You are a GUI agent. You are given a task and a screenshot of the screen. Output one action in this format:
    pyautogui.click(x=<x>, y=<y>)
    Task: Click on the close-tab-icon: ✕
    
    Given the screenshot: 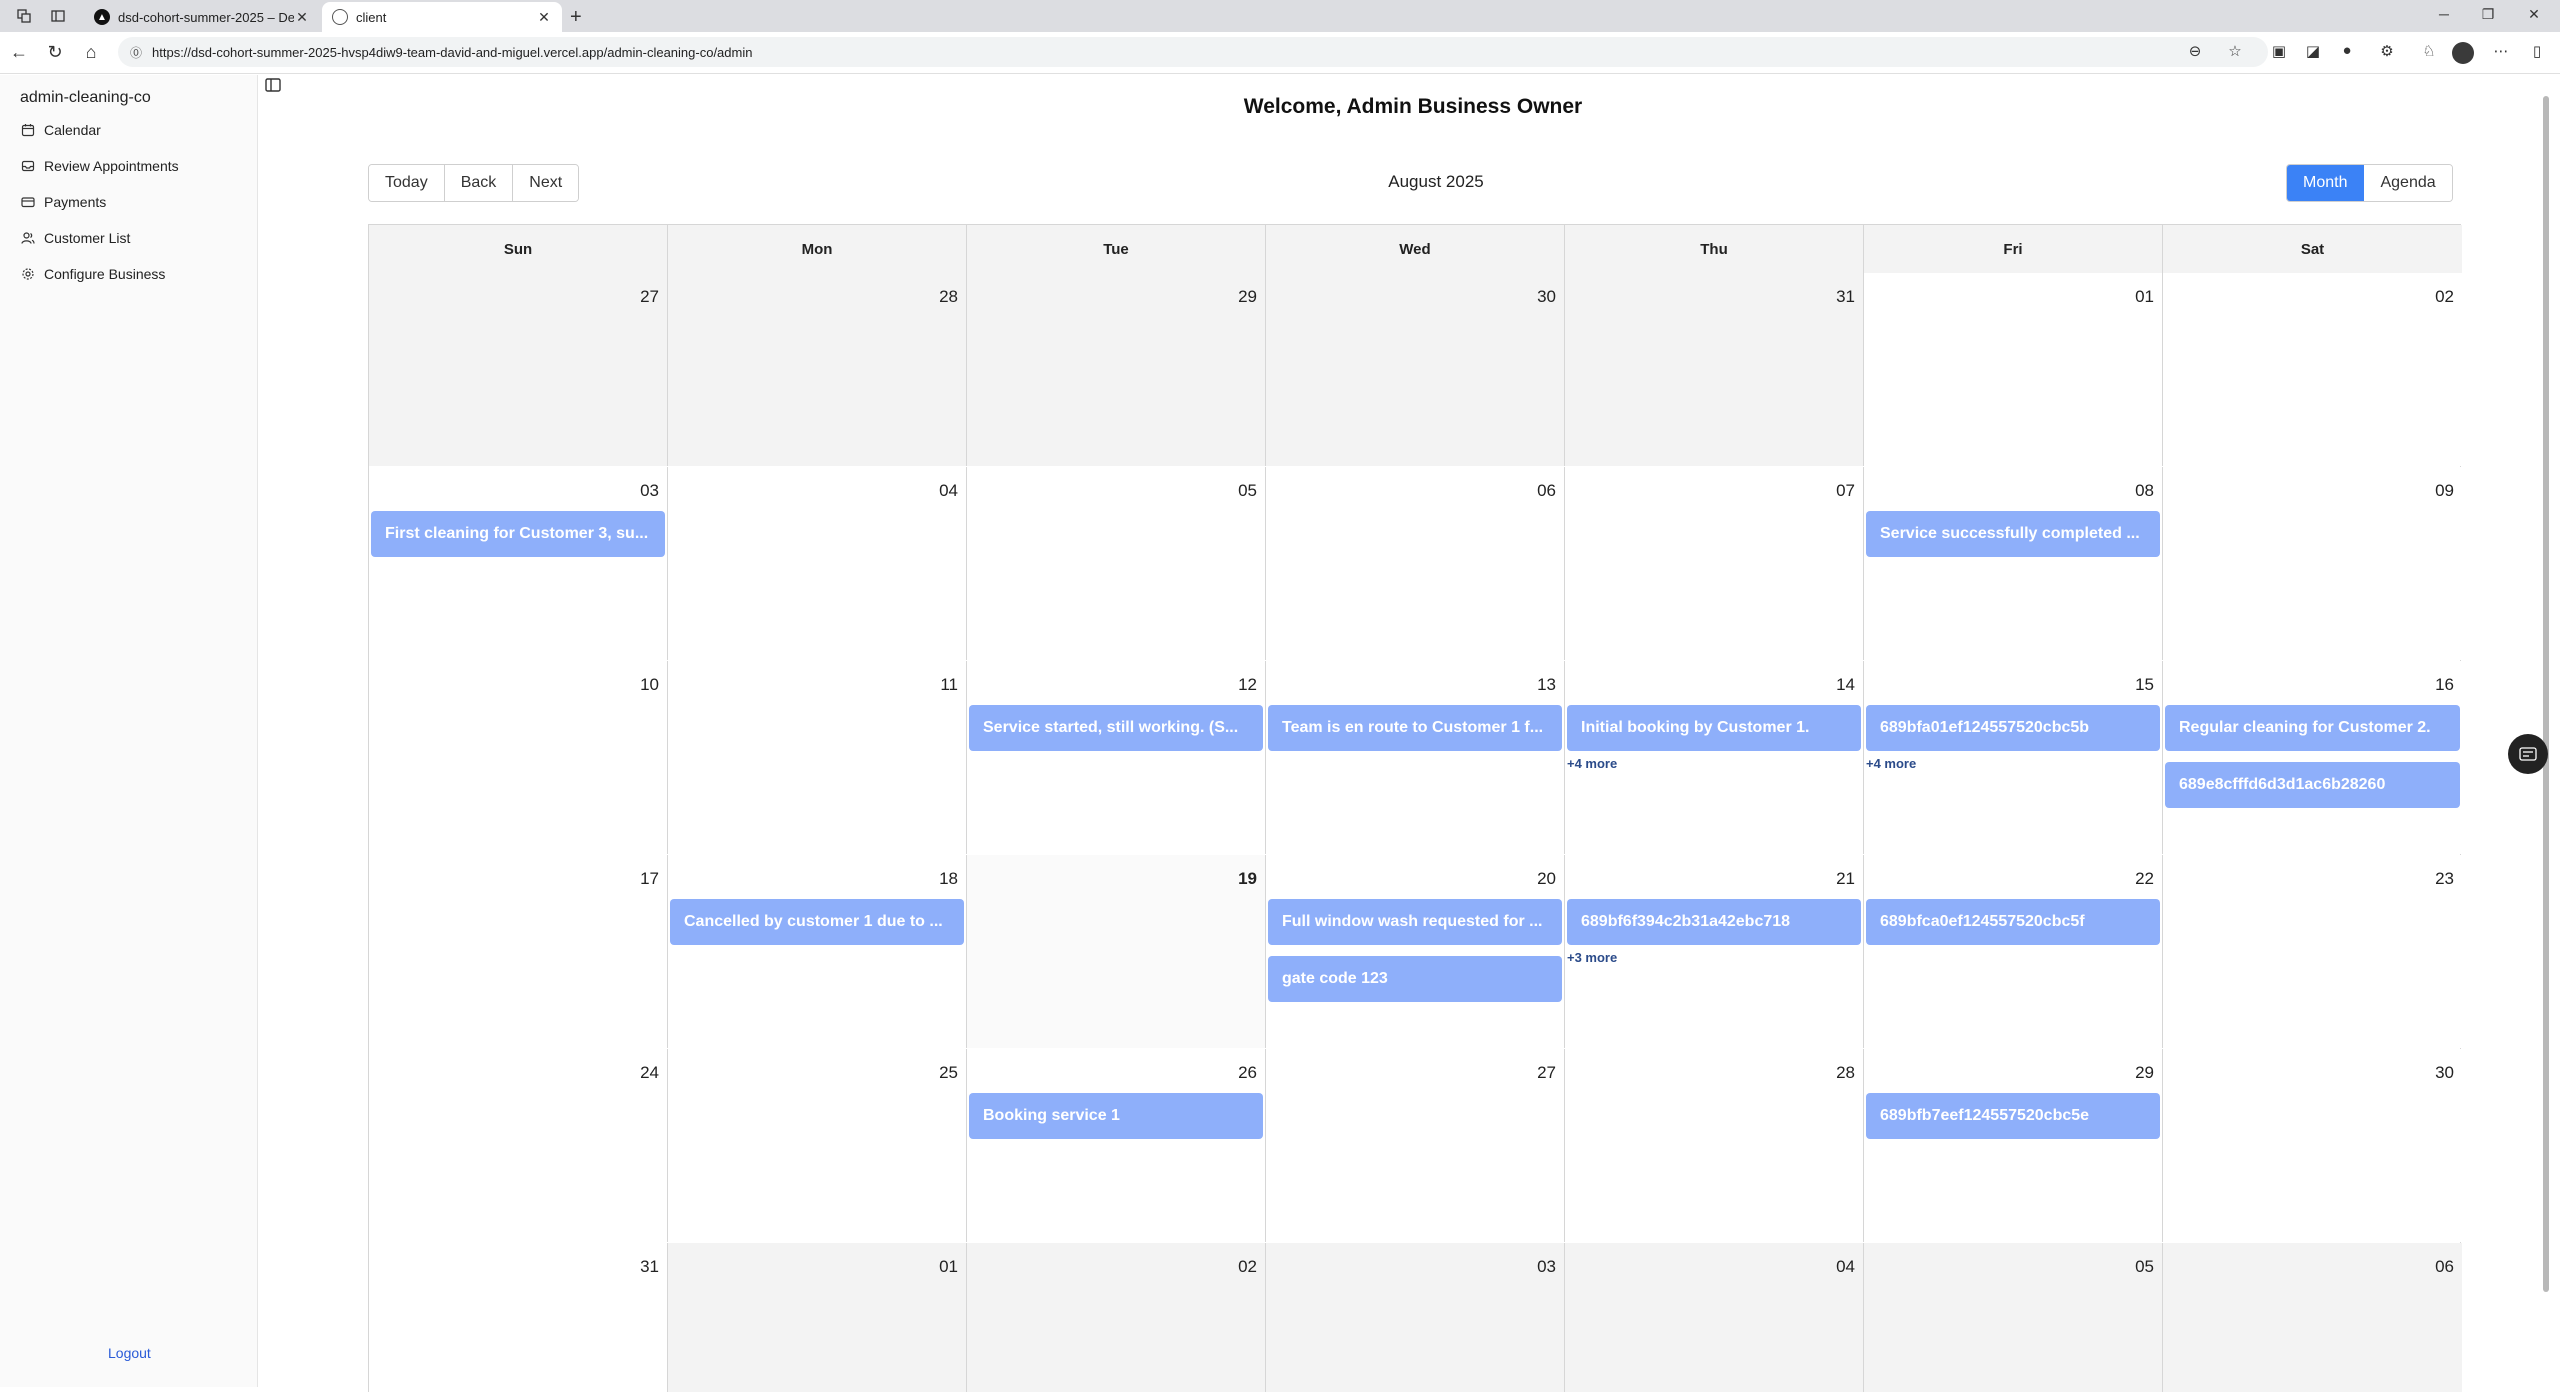 What is the action you would take?
    pyautogui.click(x=302, y=17)
    